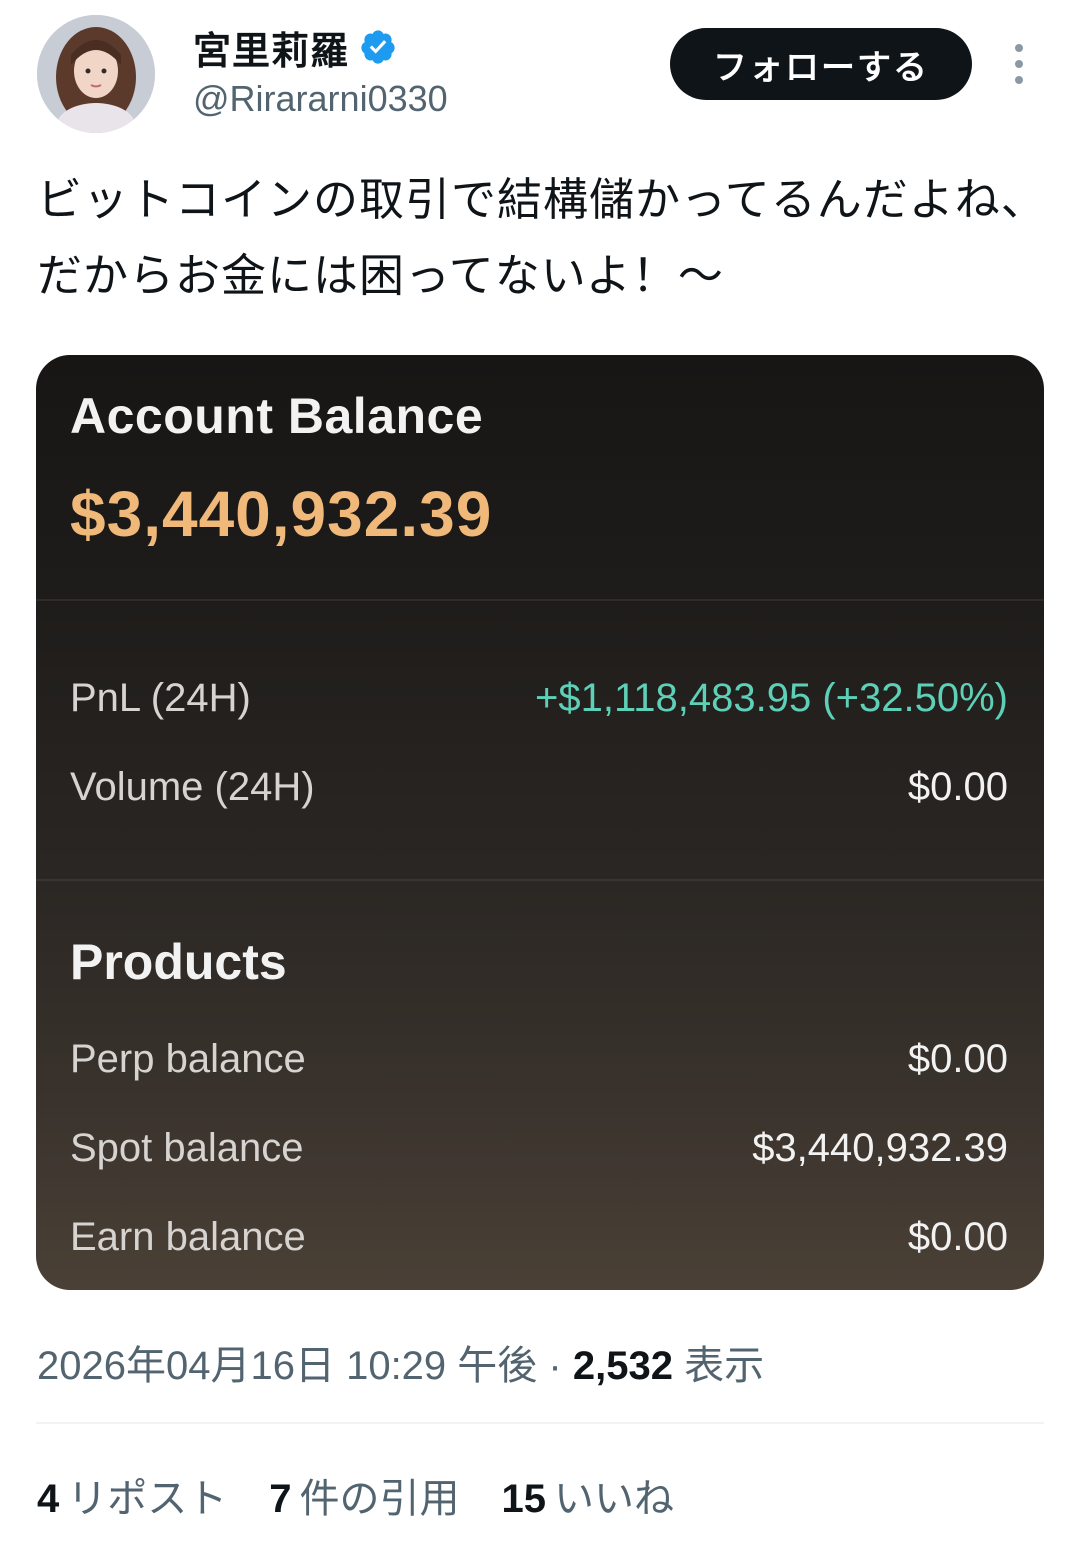 The image size is (1080, 1544). I want to click on spot-balance-label: Spot balance, so click(187, 1147).